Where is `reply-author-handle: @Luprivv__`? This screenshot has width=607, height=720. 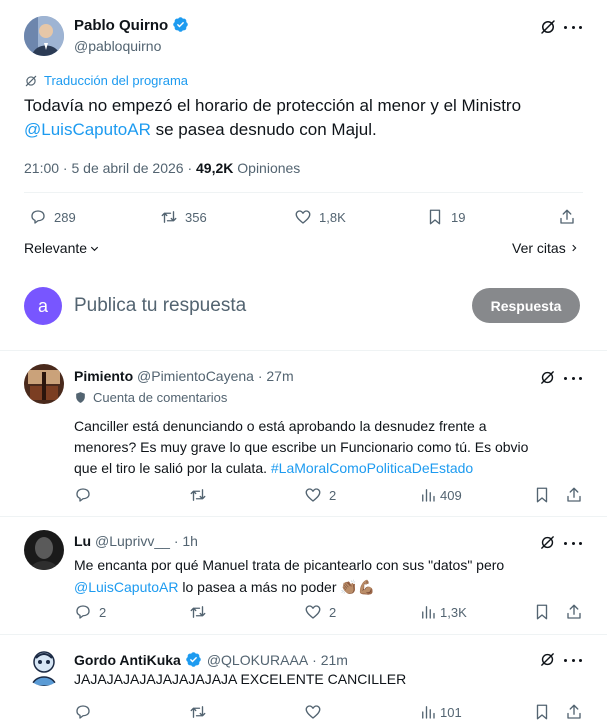
reply-author-handle: @Luprivv__ is located at coordinates (132, 541).